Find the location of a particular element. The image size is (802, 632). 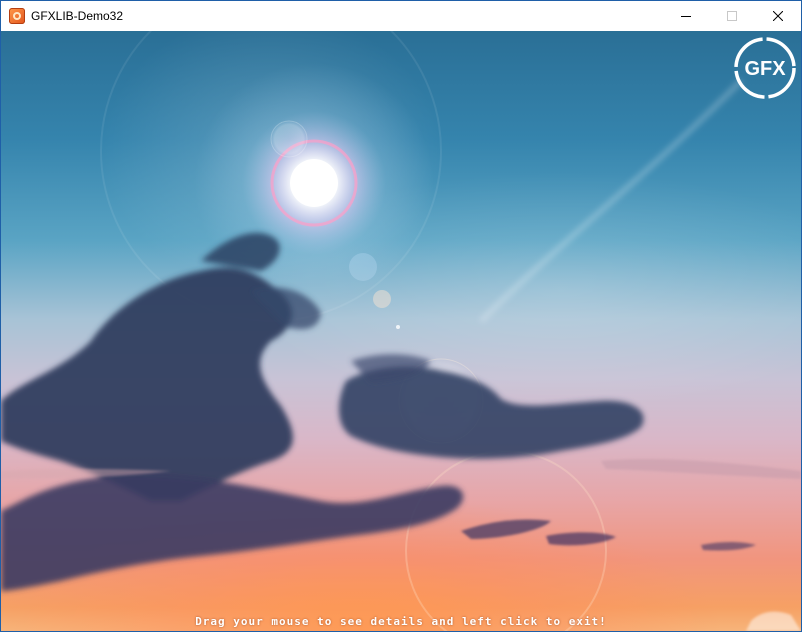

close-button is located at coordinates (778, 16).